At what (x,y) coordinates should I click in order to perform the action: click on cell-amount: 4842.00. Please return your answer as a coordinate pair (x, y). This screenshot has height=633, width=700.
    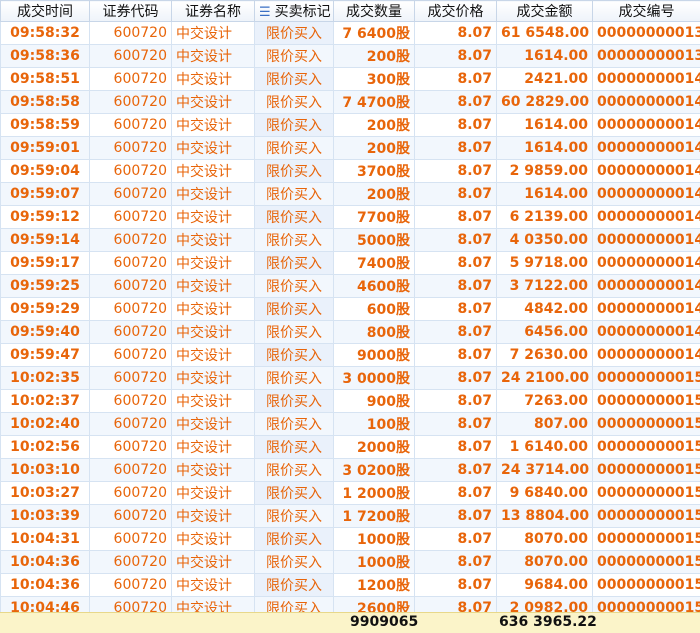
    Looking at the image, I should click on (545, 309).